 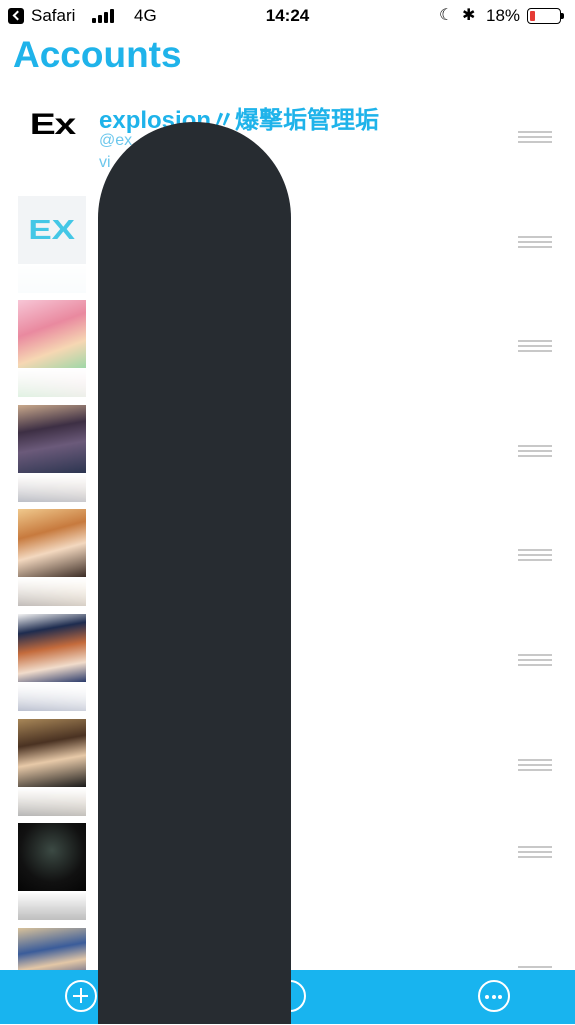 I want to click on bluetooth-icon: ✱, so click(x=469, y=15).